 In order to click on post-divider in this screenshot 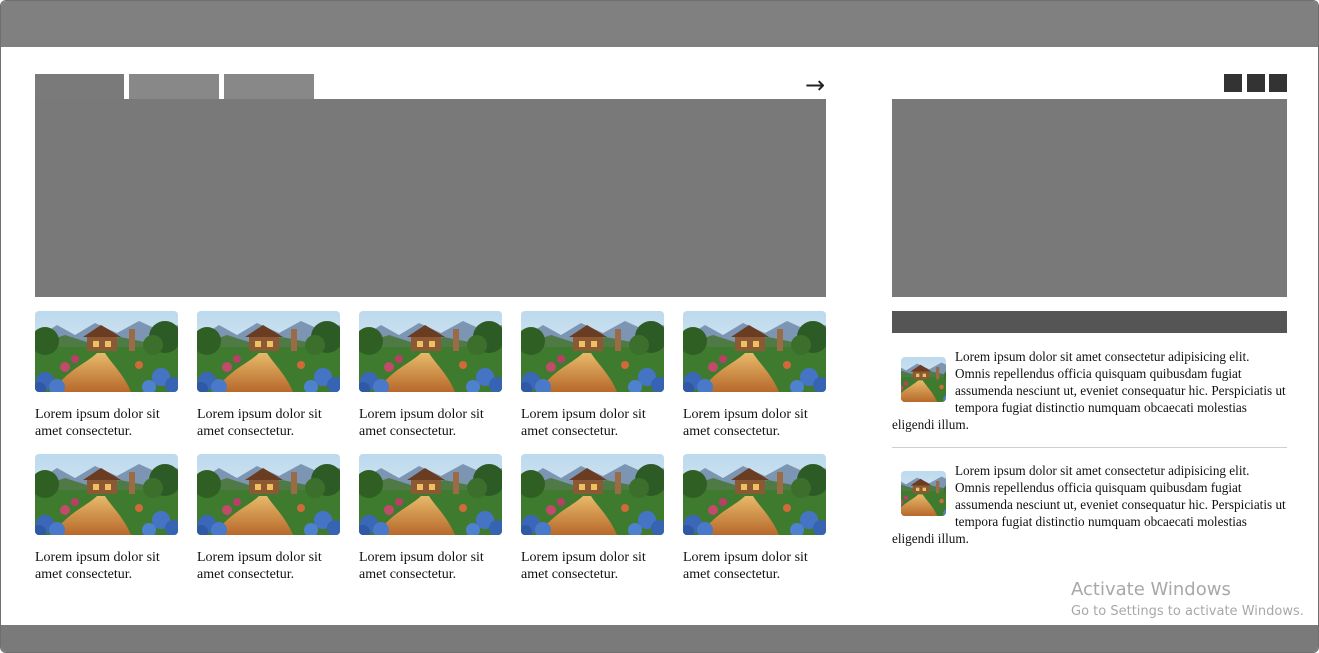, I will do `click(1089, 447)`.